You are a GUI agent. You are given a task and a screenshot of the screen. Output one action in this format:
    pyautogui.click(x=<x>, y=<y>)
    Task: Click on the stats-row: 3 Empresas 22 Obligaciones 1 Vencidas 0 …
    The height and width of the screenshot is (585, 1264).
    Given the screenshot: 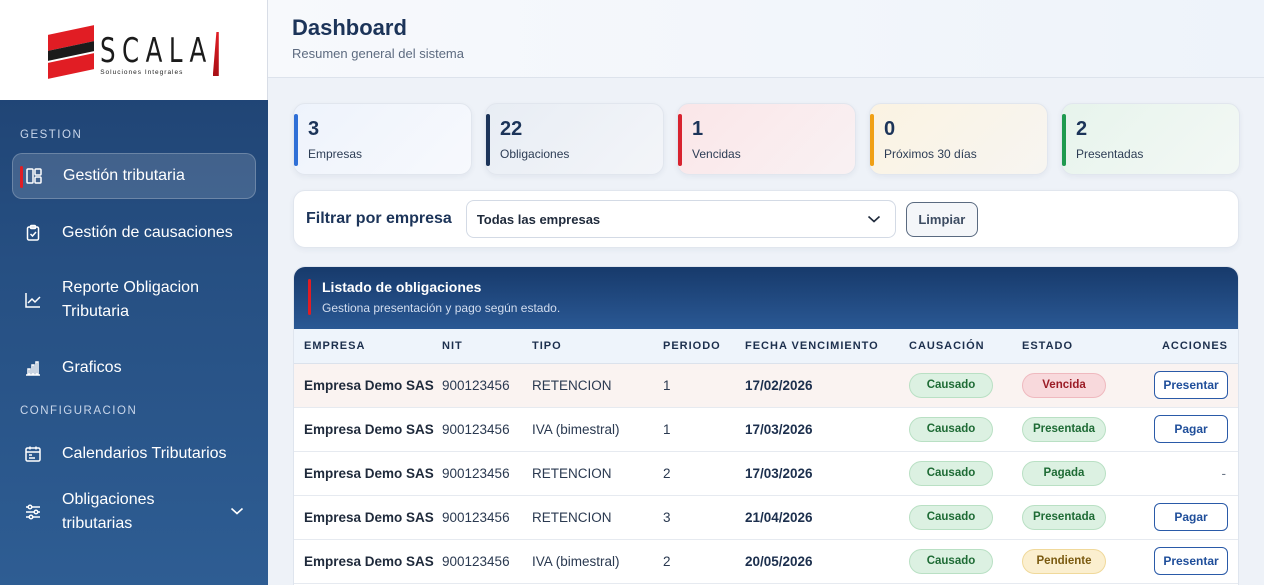 What is the action you would take?
    pyautogui.click(x=766, y=139)
    